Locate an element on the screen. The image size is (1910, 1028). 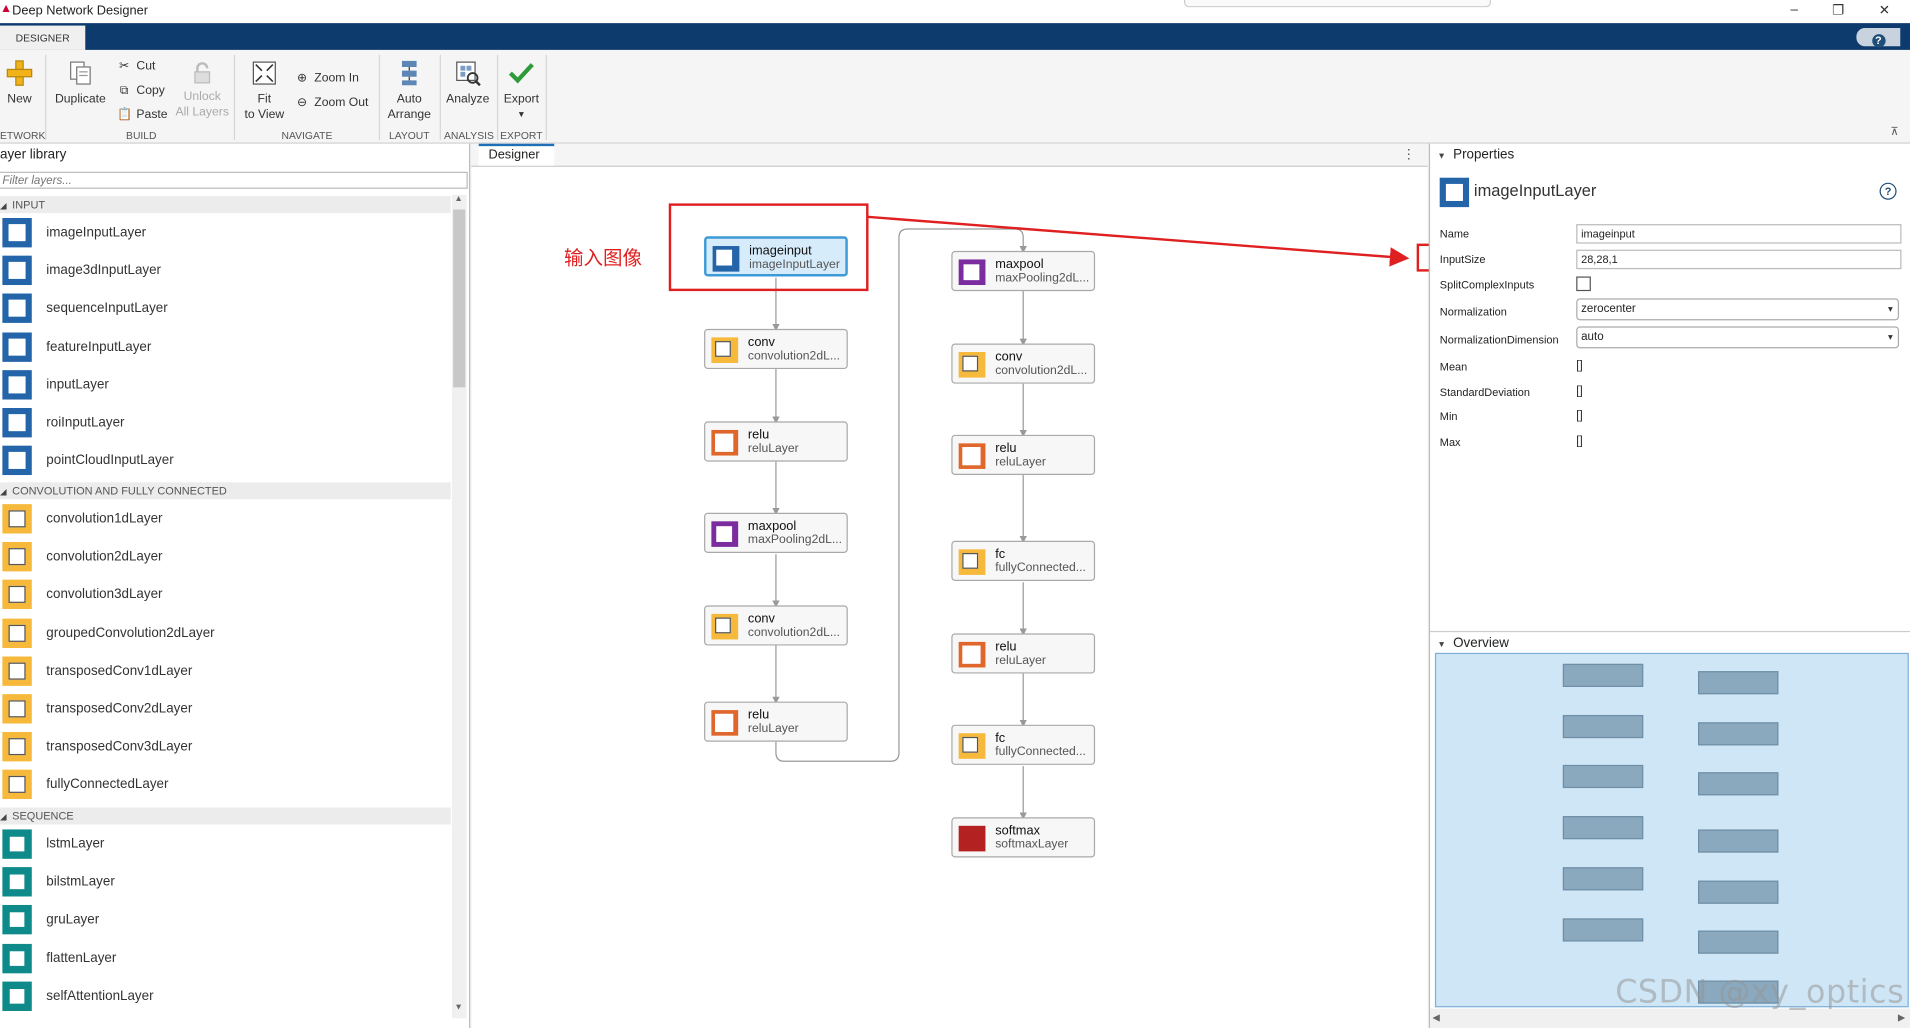
annotation-label: 输入图像 is located at coordinates (602, 258).